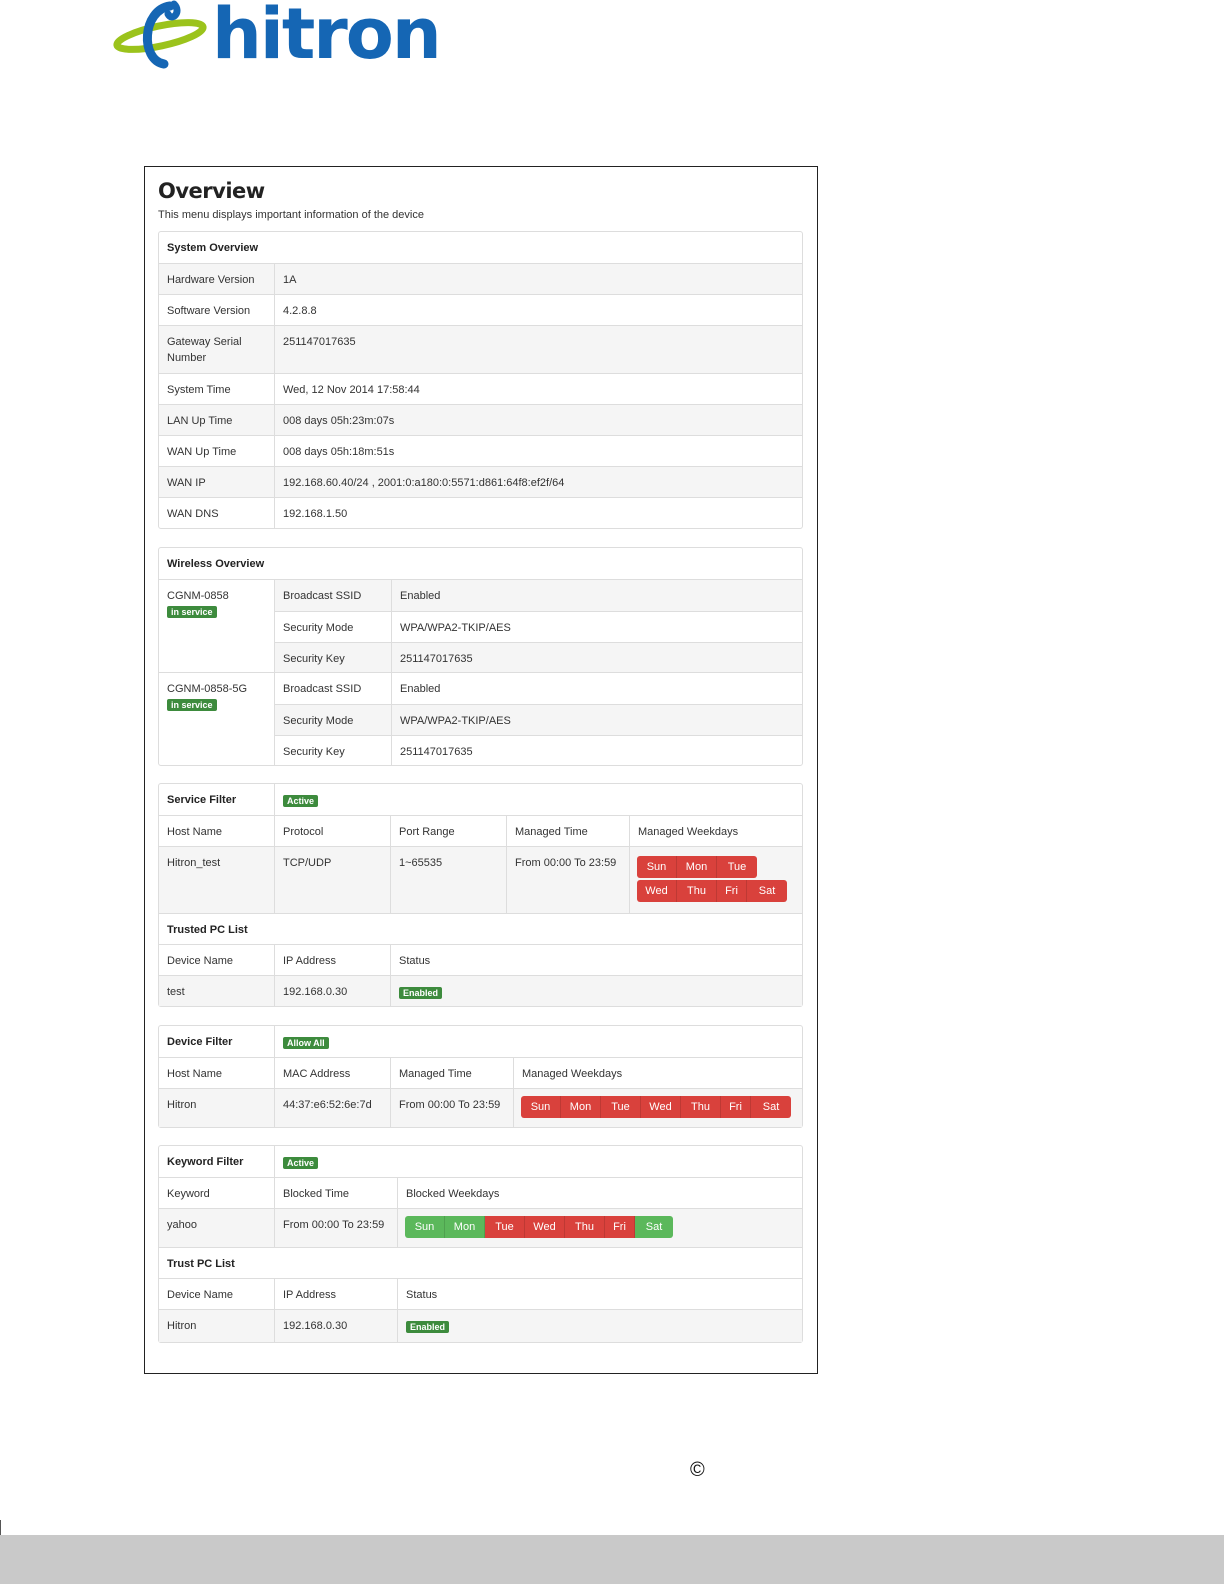 Image resolution: width=1224 pixels, height=1584 pixels. I want to click on panel-heading-row: Service Filter Active, so click(480, 799).